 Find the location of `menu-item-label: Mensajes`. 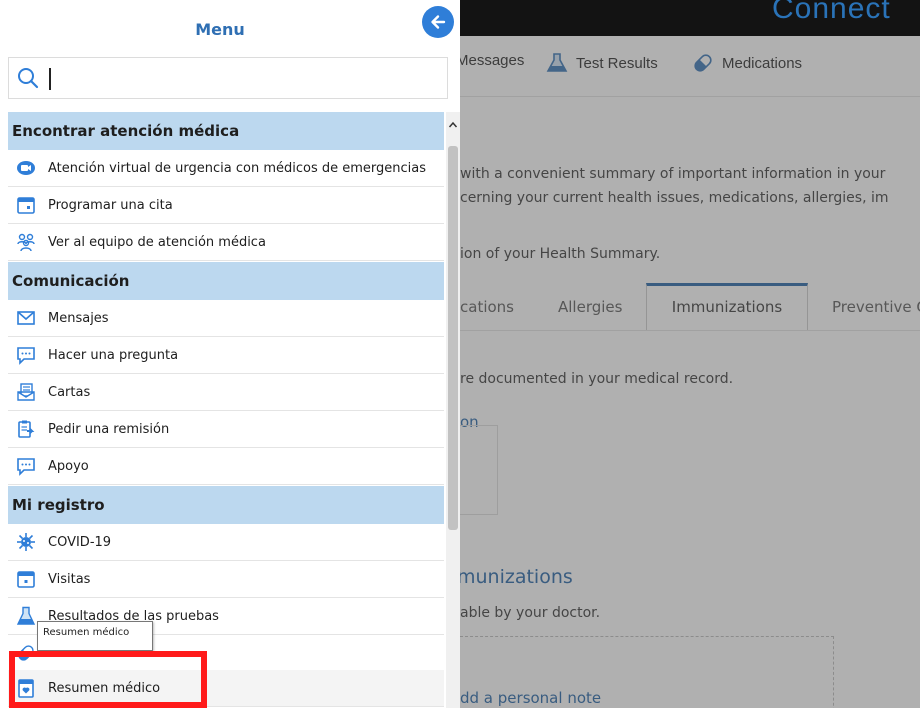

menu-item-label: Mensajes is located at coordinates (78, 318).